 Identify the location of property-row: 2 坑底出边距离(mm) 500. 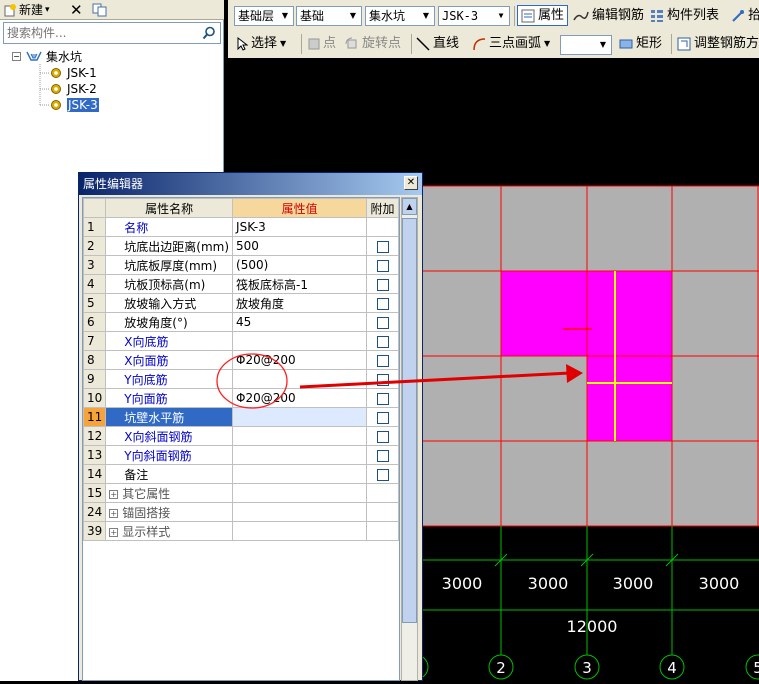
(241, 246).